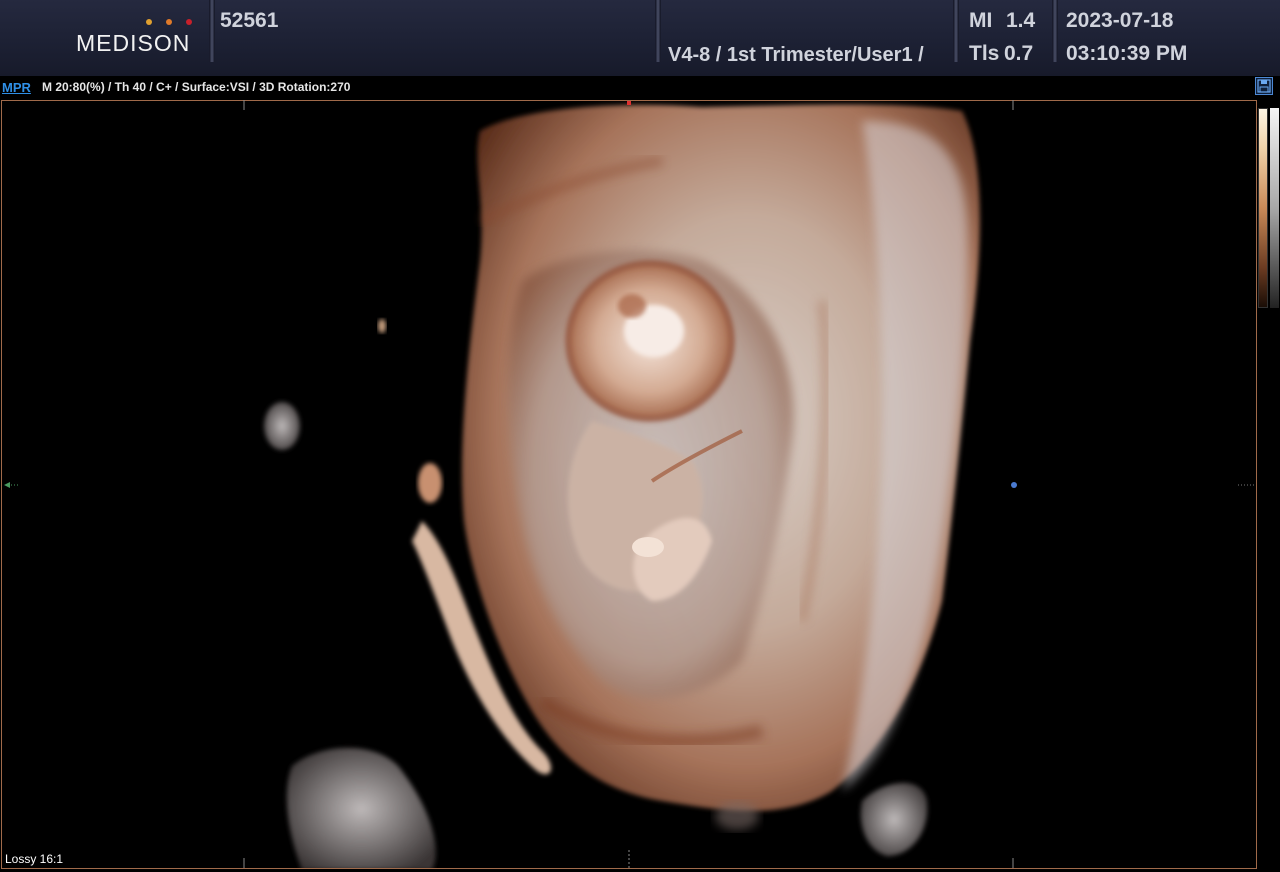 The height and width of the screenshot is (872, 1280). I want to click on mi-label: MI, so click(981, 20).